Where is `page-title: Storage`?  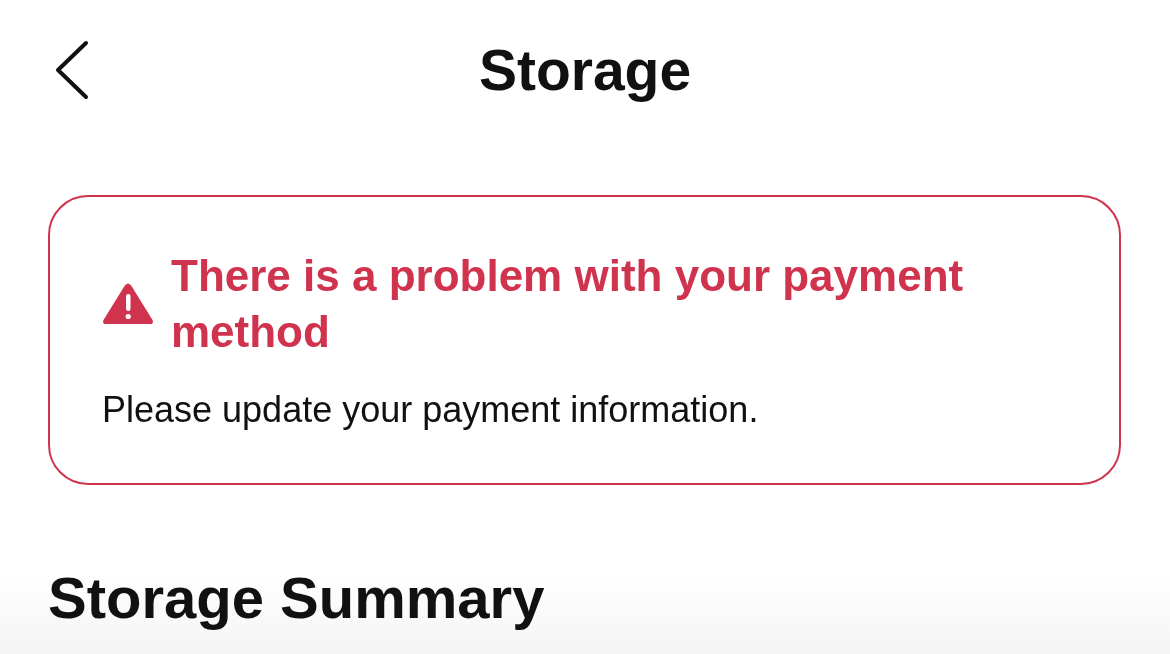 page-title: Storage is located at coordinates (585, 70).